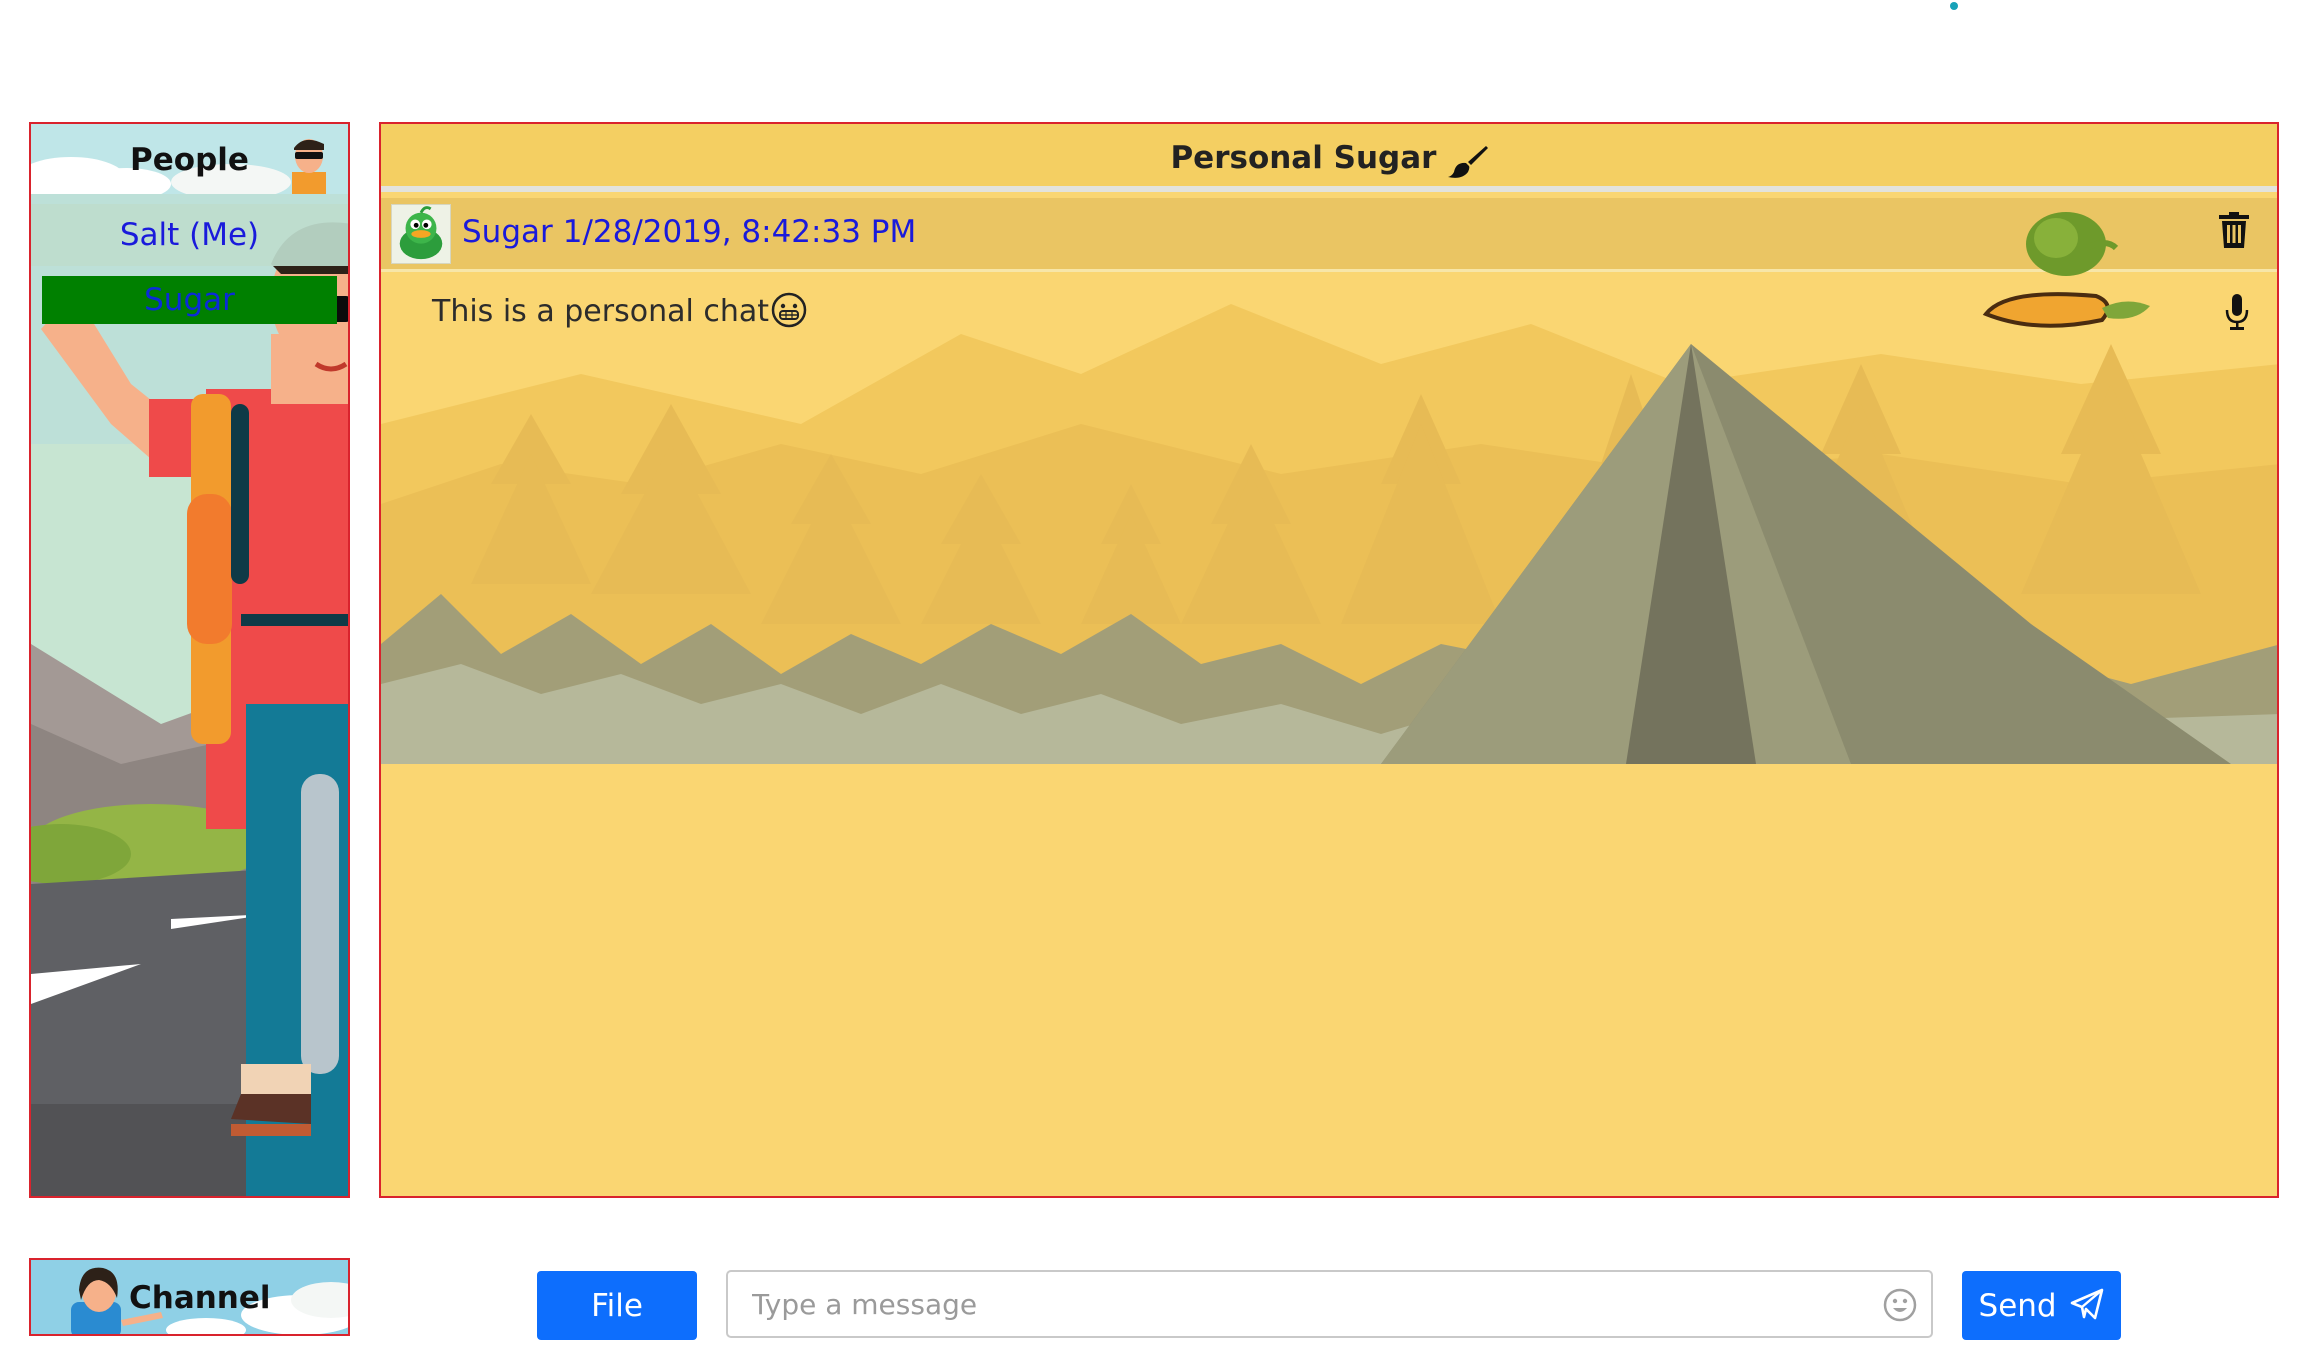 The image size is (2298, 1365). Describe the element at coordinates (189, 300) in the screenshot. I see `people-item-sugar-selected: Sugar` at that location.